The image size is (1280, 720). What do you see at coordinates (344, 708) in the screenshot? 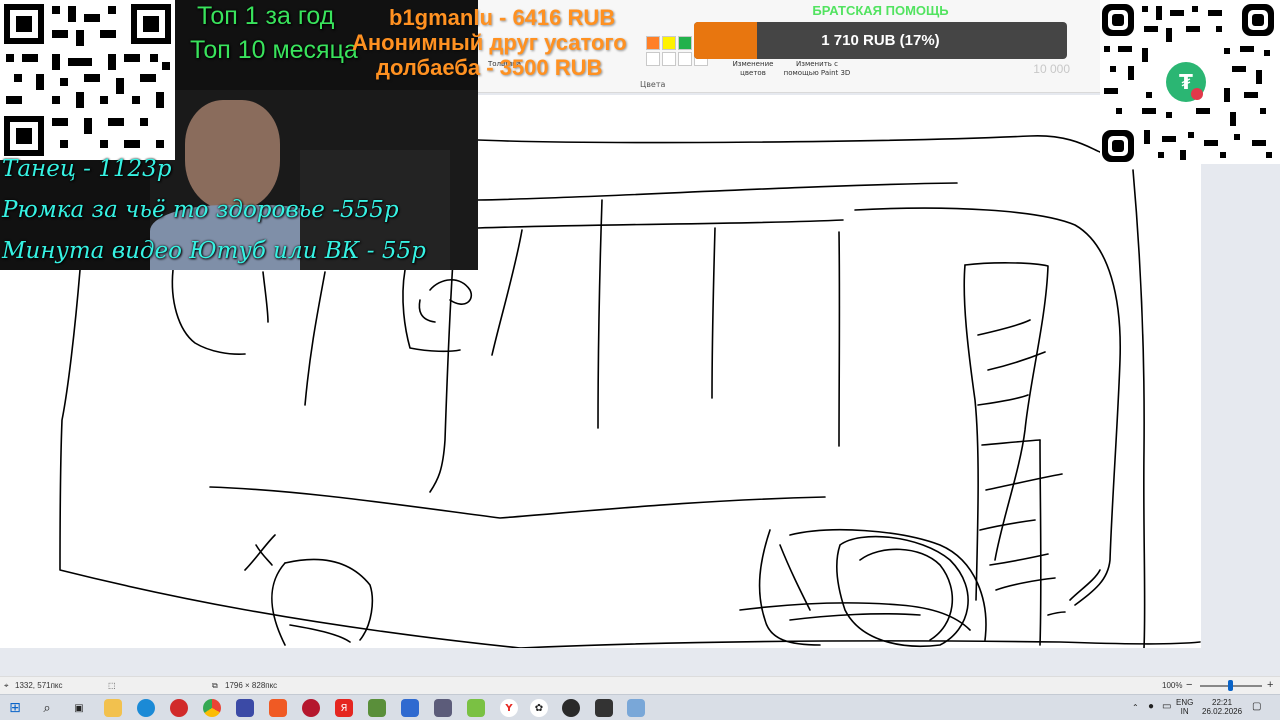
I see `yandex-icon: Я` at bounding box center [344, 708].